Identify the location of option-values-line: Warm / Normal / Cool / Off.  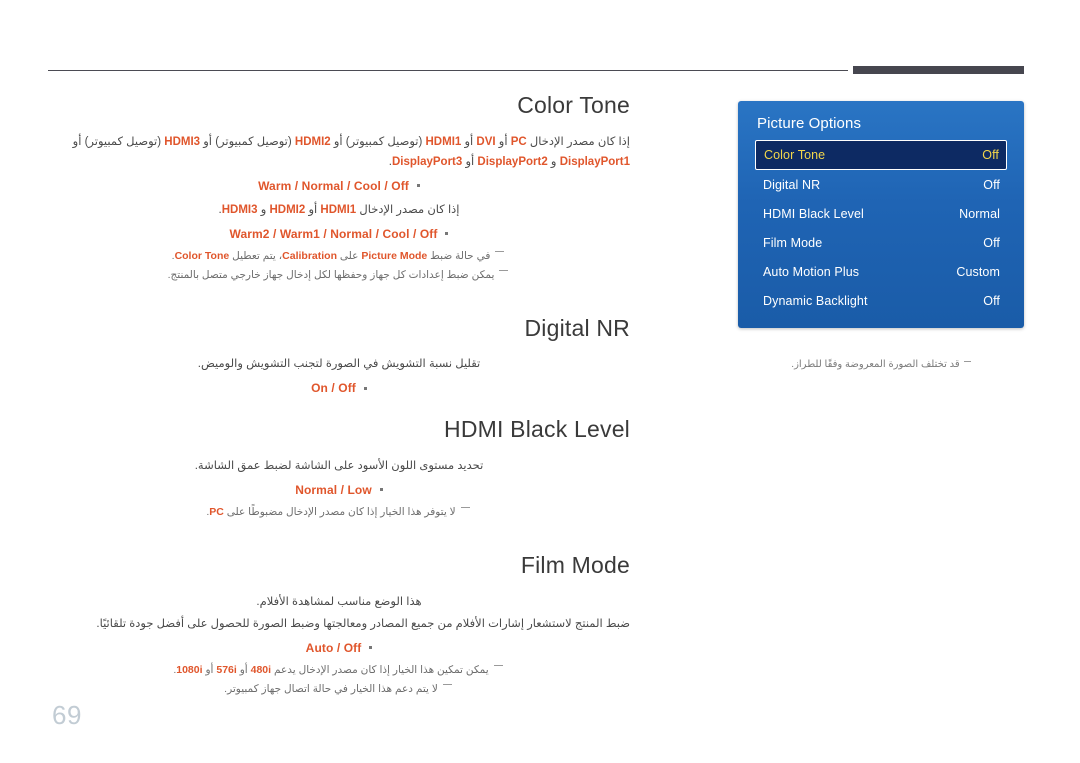
(339, 186).